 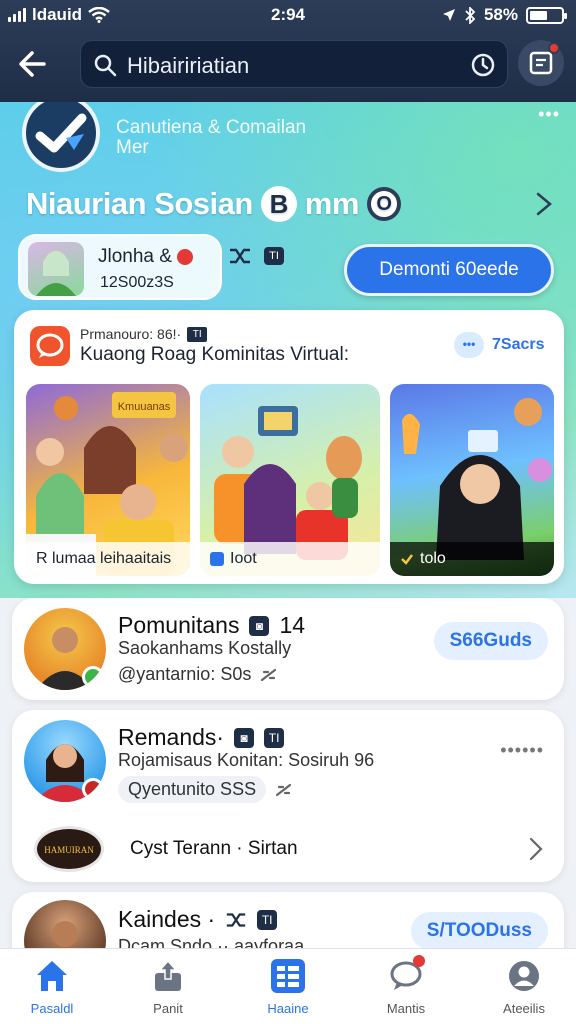 What do you see at coordinates (52, 976) in the screenshot?
I see `home-icon` at bounding box center [52, 976].